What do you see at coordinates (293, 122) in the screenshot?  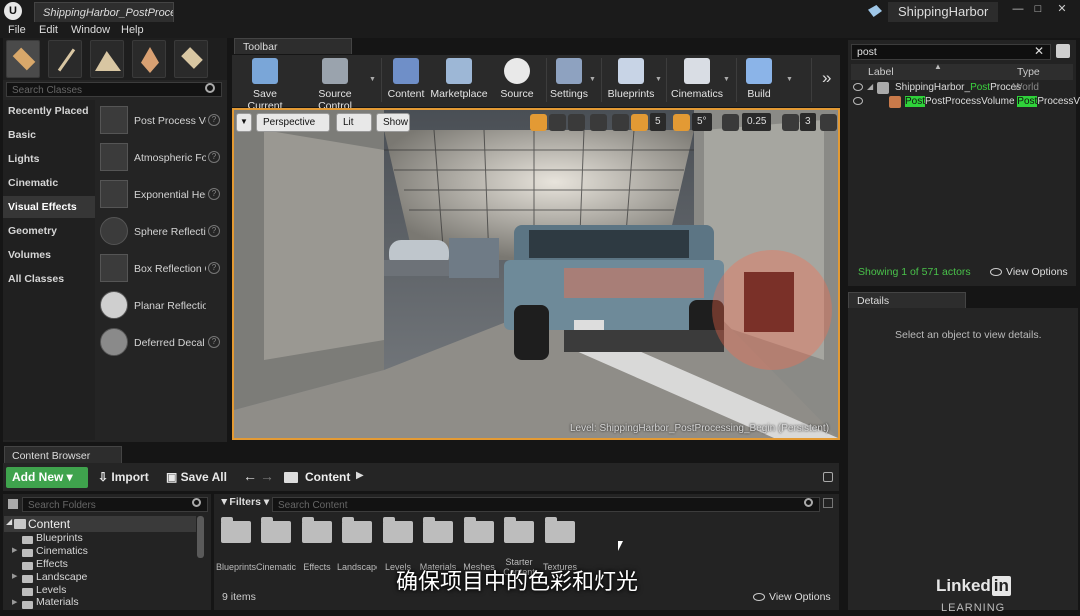 I see `perspective-button: Perspective` at bounding box center [293, 122].